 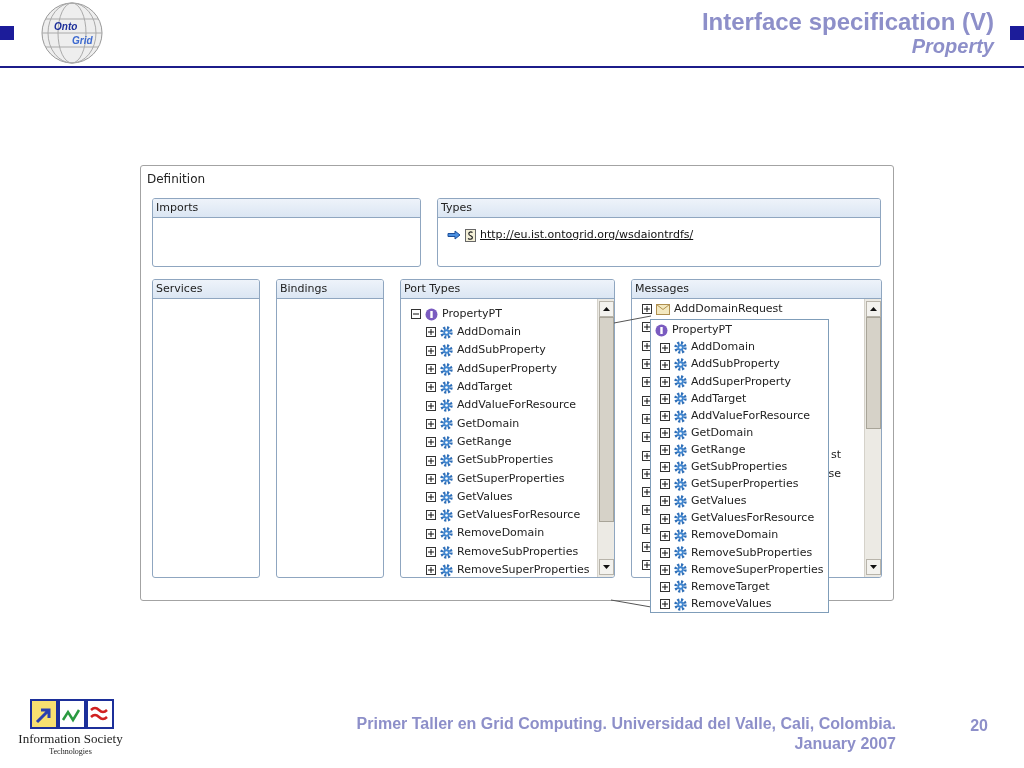 What do you see at coordinates (731, 604) in the screenshot?
I see `tree-item: RemoveValues` at bounding box center [731, 604].